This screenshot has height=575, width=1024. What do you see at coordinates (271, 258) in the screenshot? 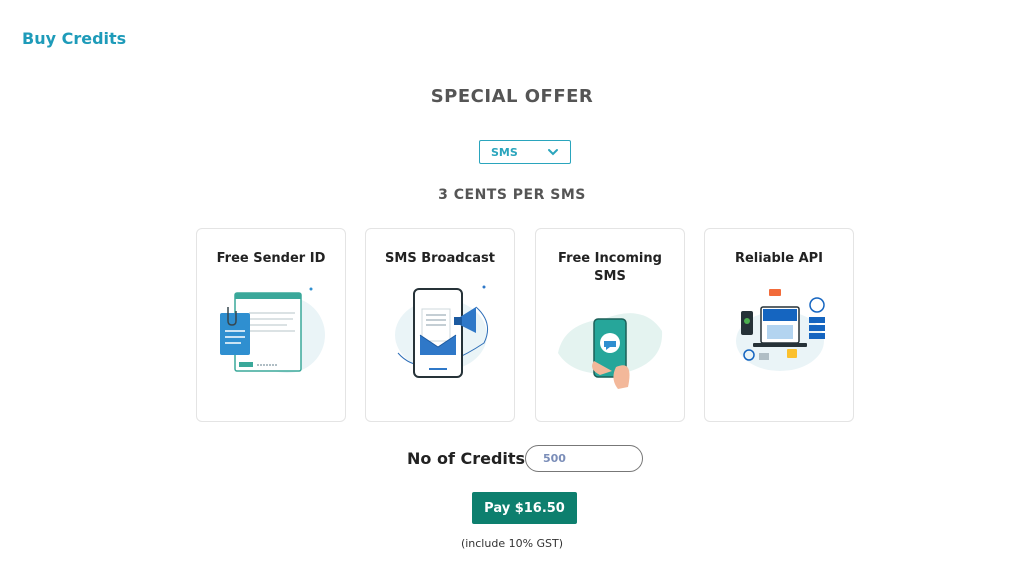
I see `feature-title: Free Sender ID` at bounding box center [271, 258].